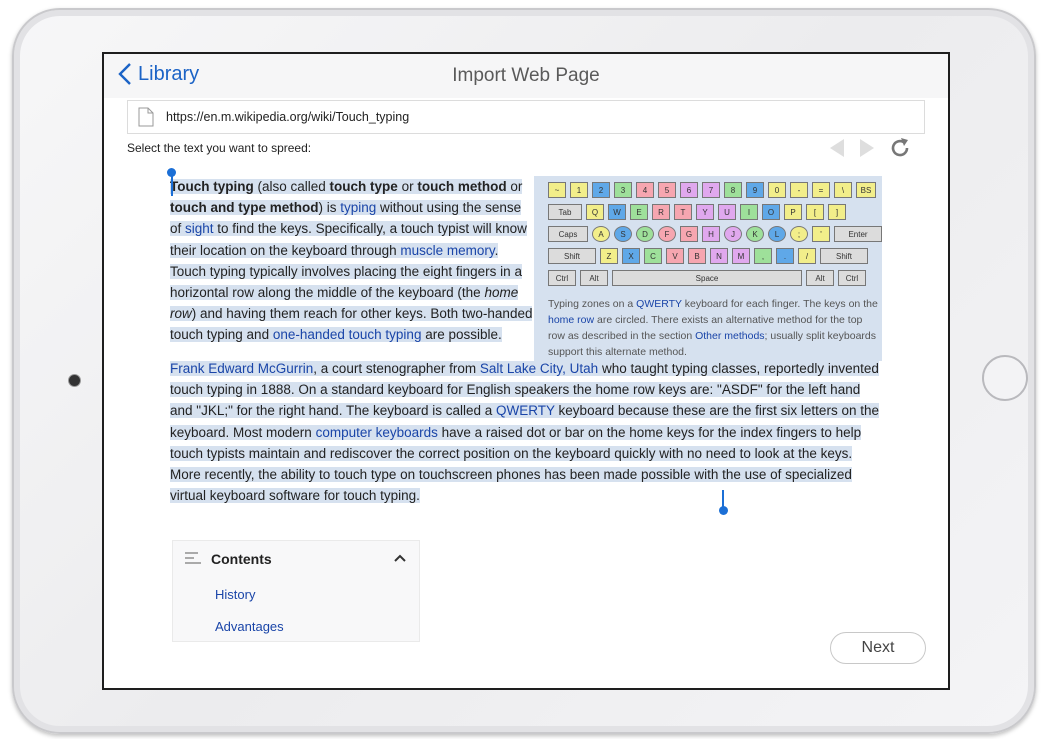 The image size is (1044, 739). I want to click on back-arrow-icon, so click(837, 150).